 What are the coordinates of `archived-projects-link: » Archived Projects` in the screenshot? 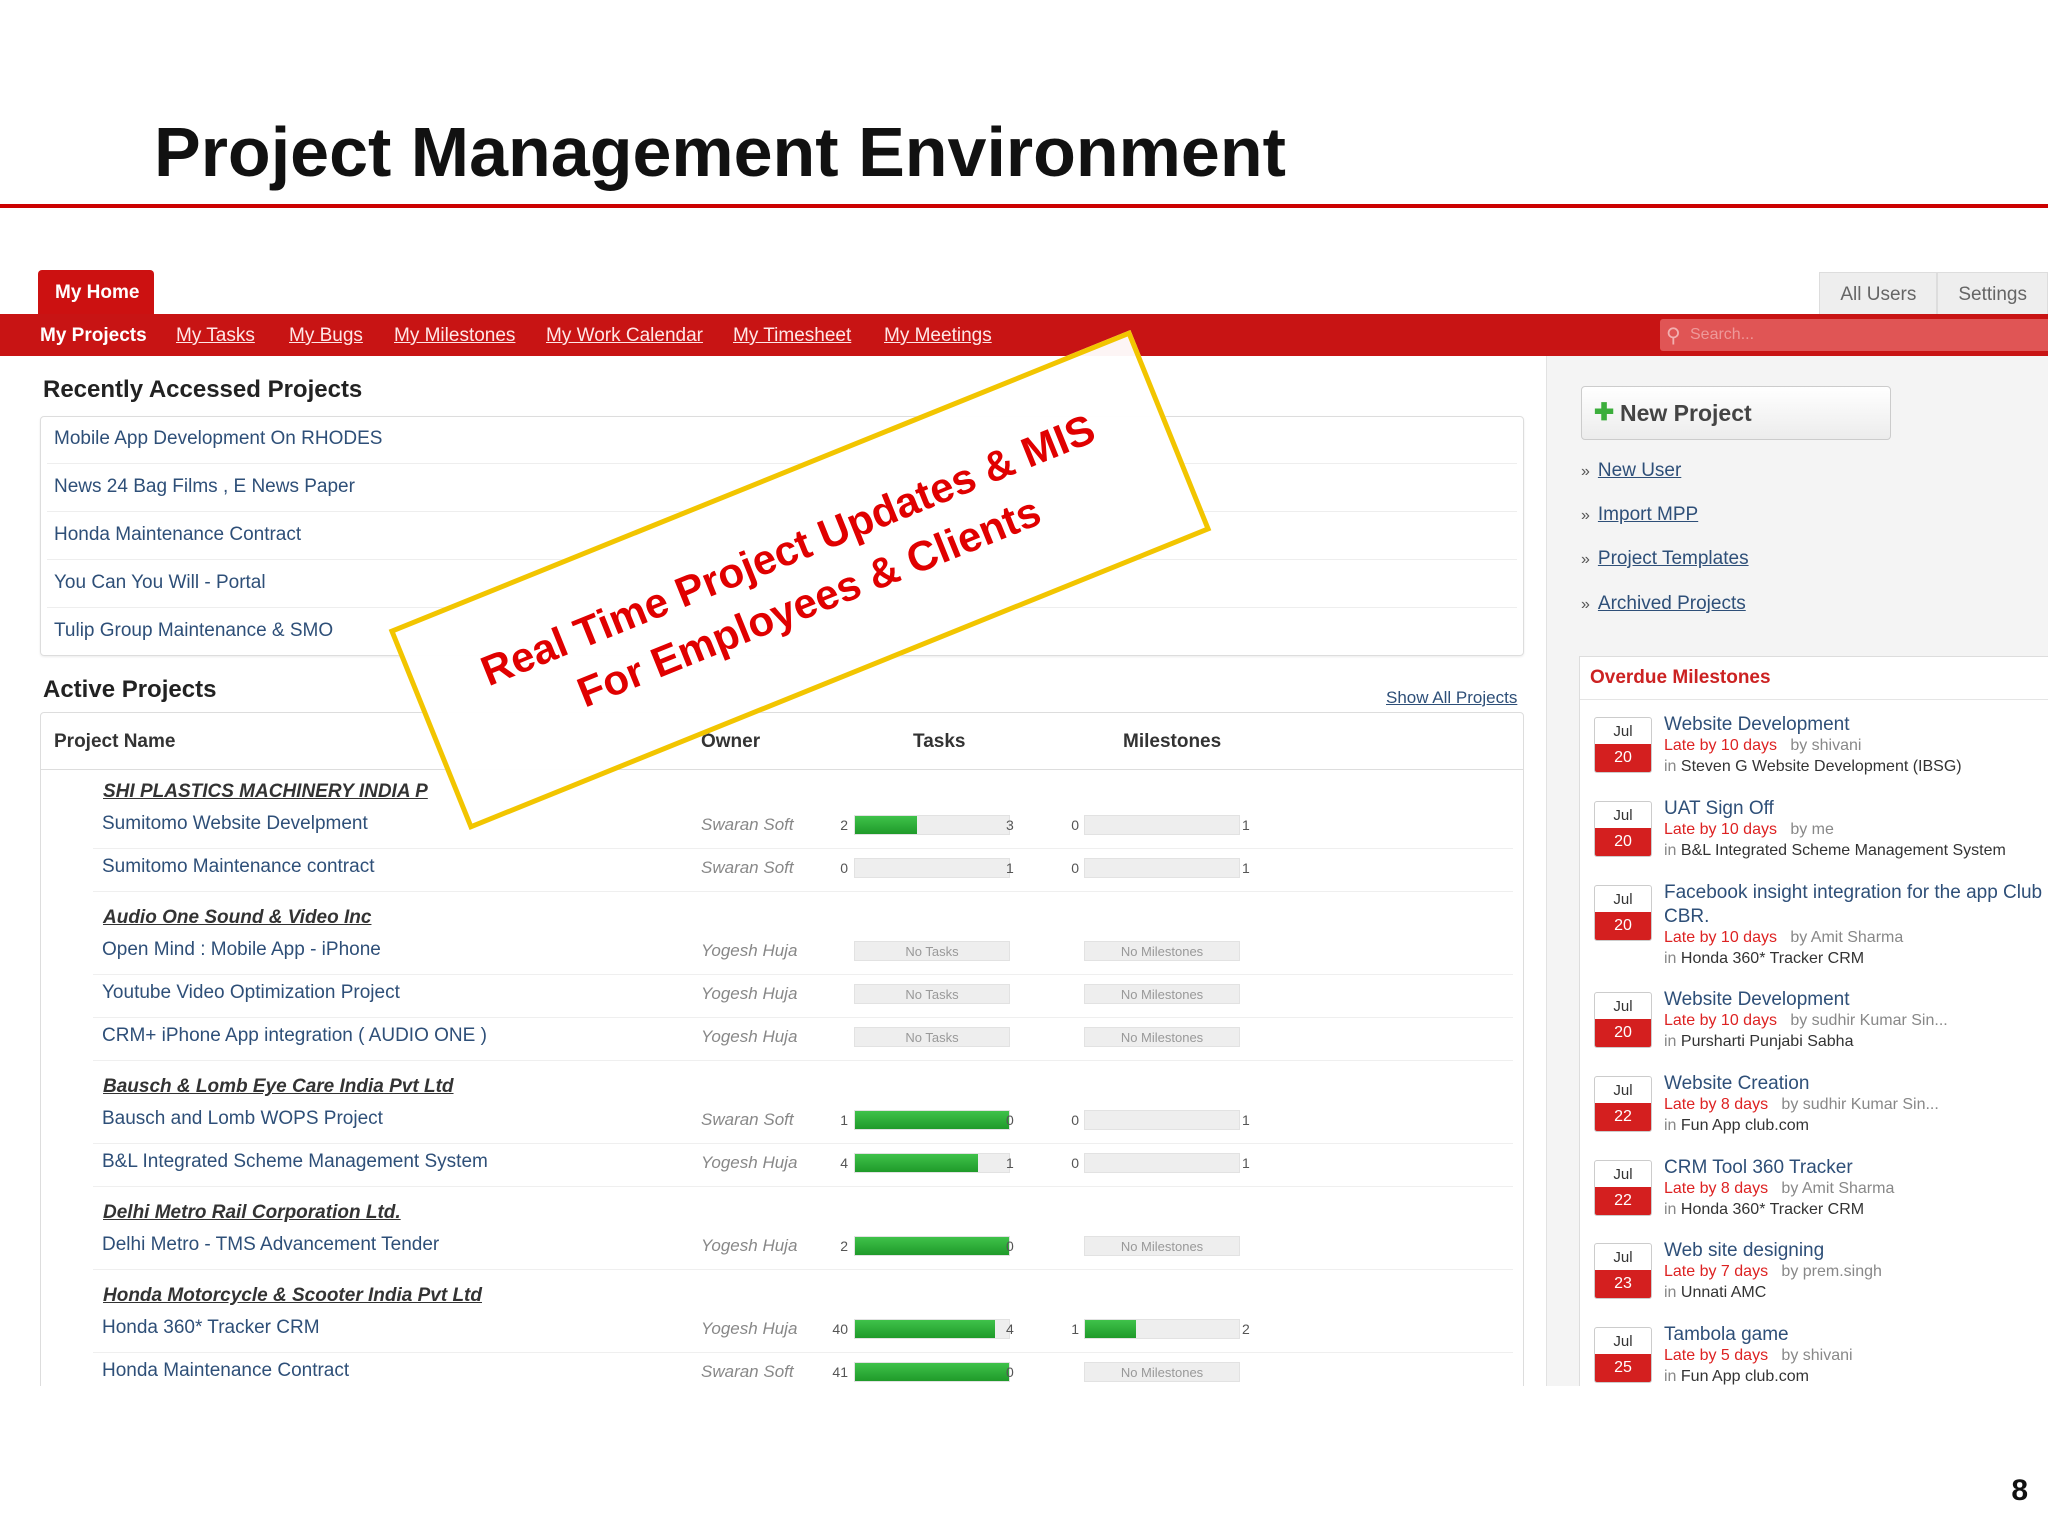 It's located at (1663, 604).